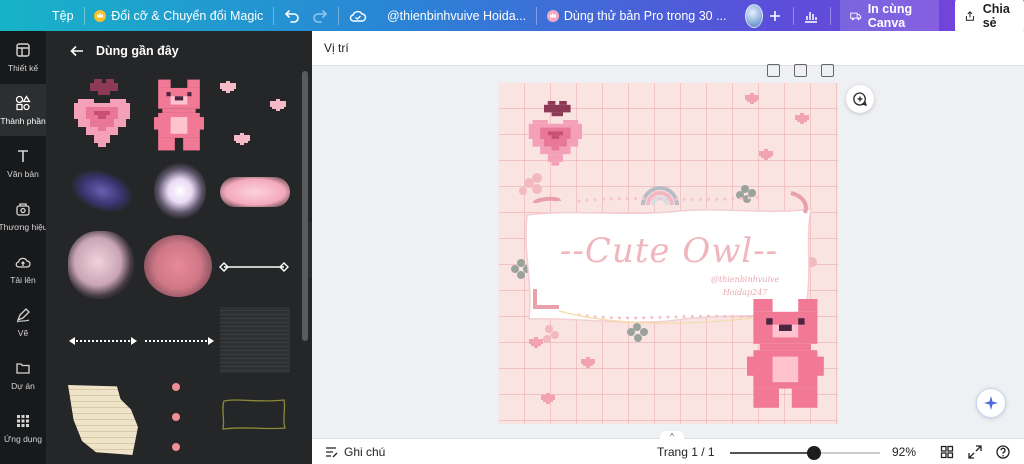 This screenshot has width=1024, height=464. Describe the element at coordinates (745, 286) in the screenshot. I see `design-handle: @thienbinhvuive Hoidap247` at that location.